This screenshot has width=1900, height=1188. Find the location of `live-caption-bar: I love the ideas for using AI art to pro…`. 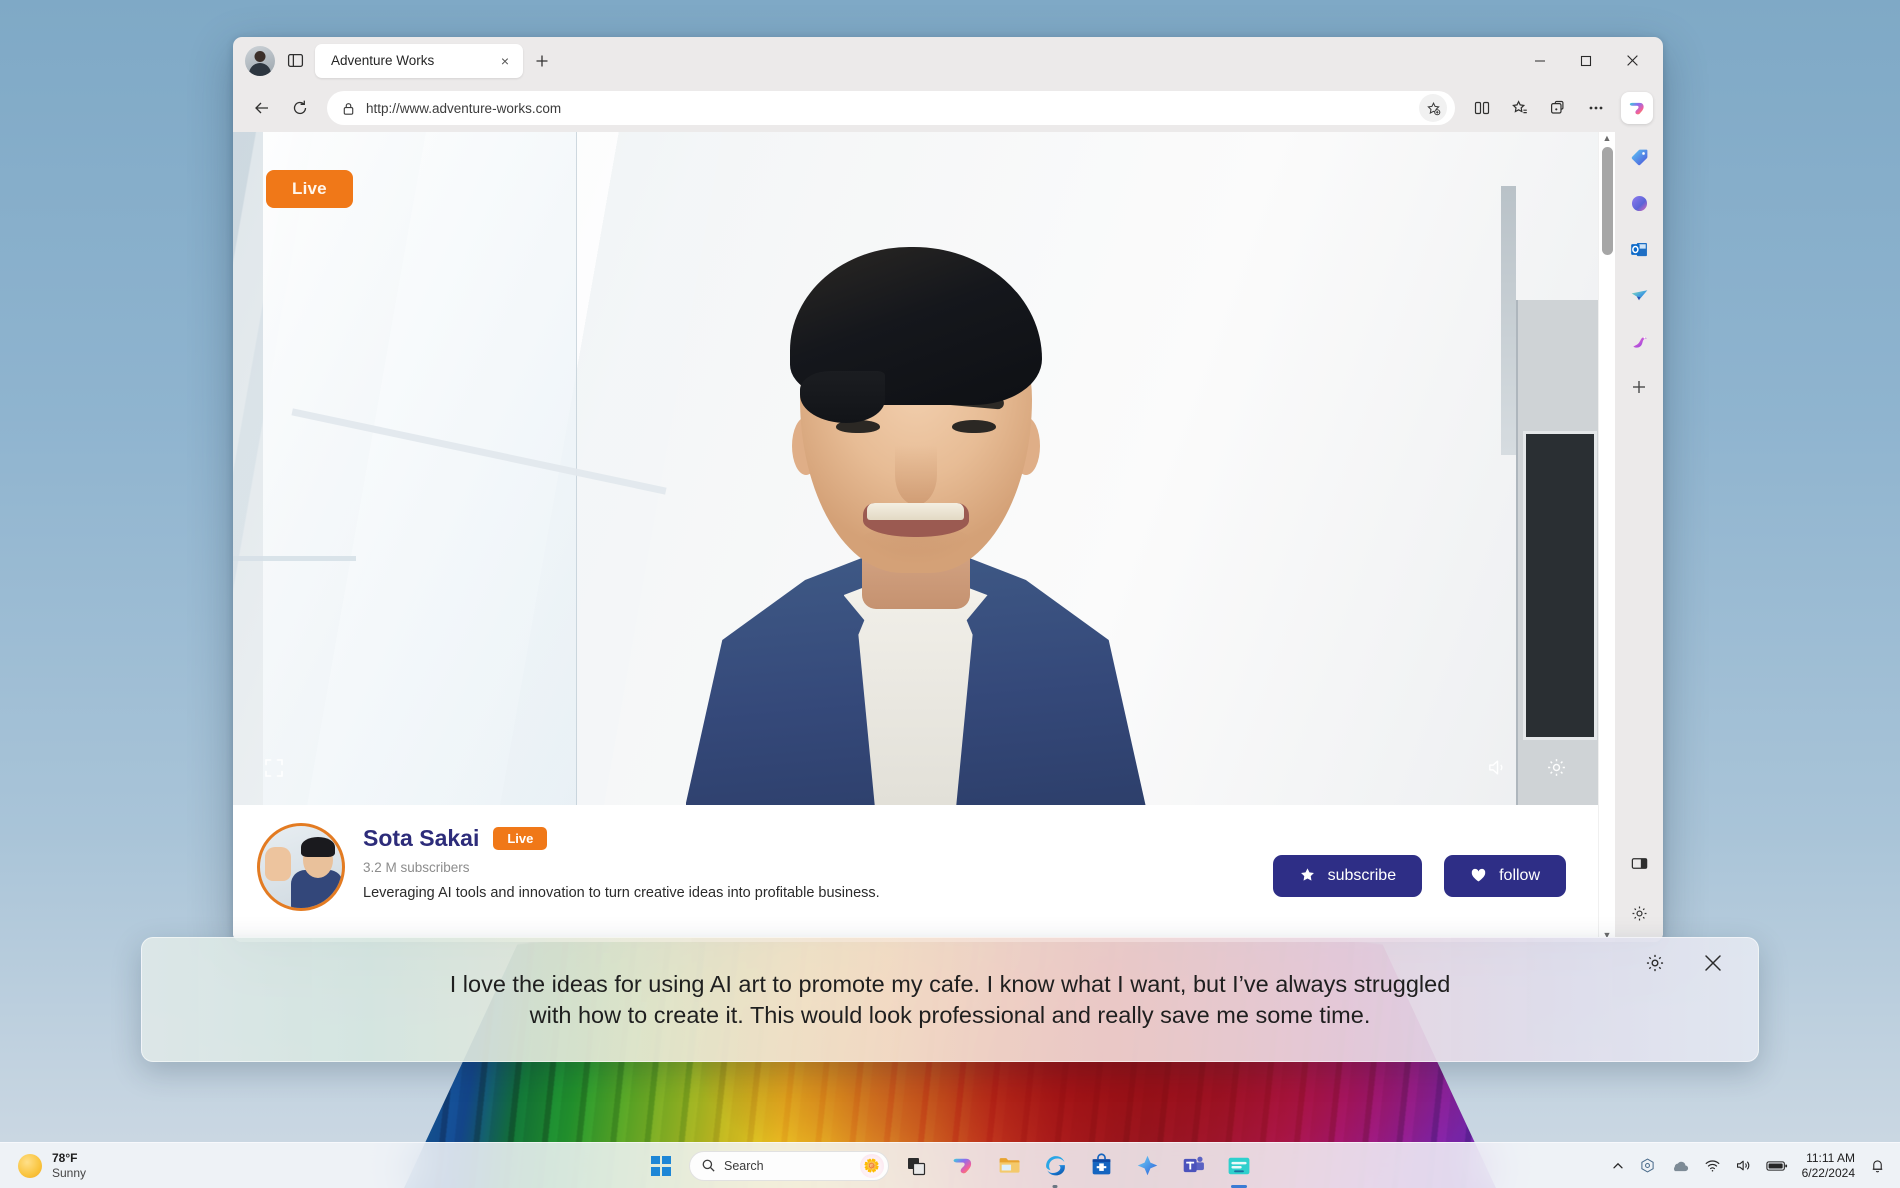

live-caption-bar: I love the ideas for using AI art to pro… is located at coordinates (950, 999).